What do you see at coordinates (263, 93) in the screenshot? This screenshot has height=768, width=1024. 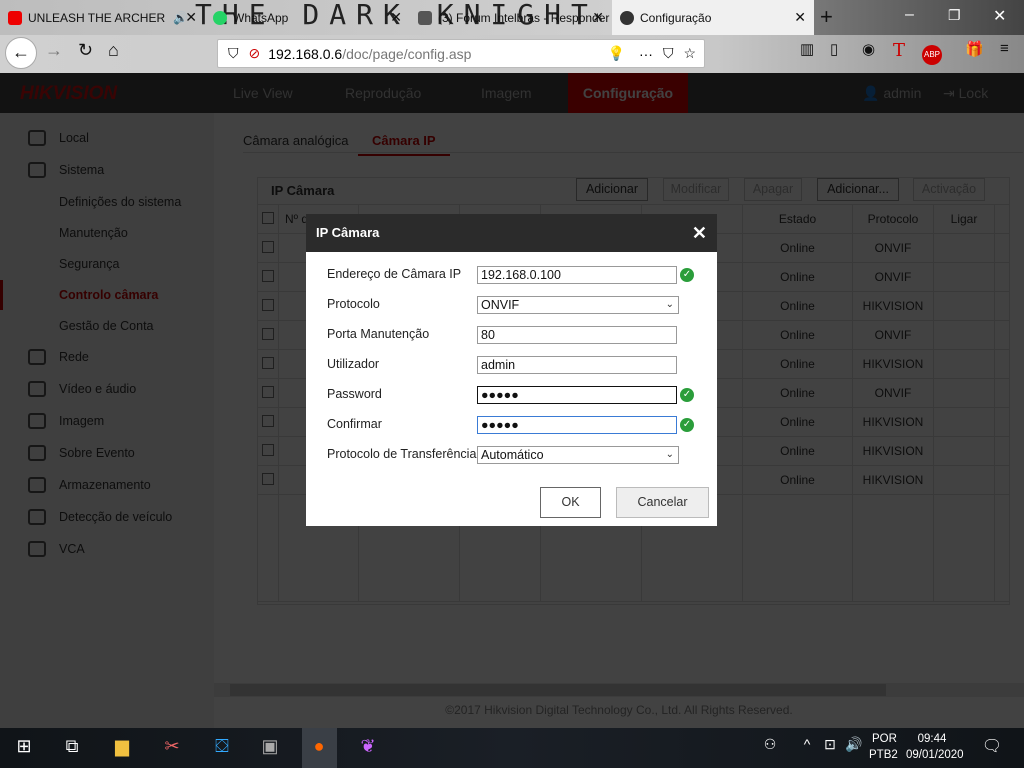 I see `menu-live-view: Live View` at bounding box center [263, 93].